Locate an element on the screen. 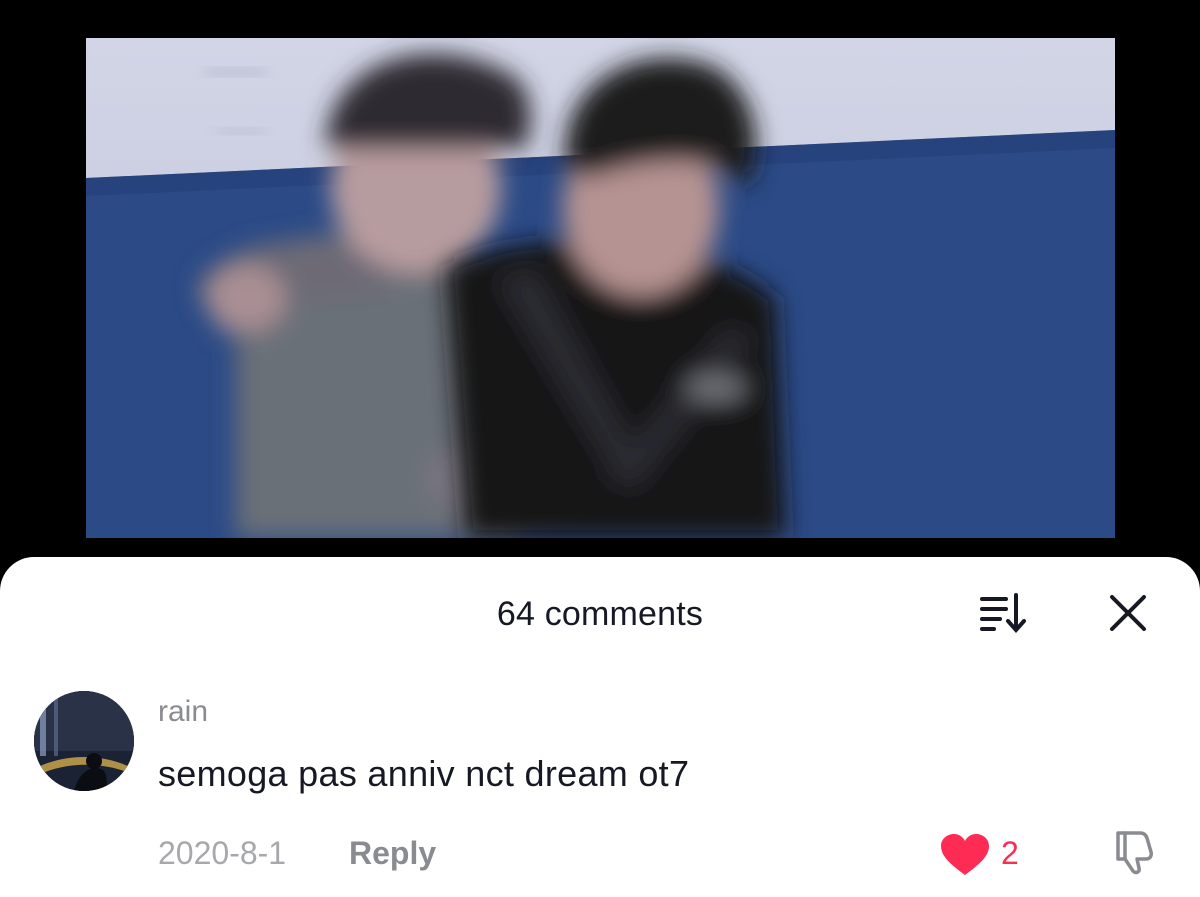 The height and width of the screenshot is (897, 1200). sort-button is located at coordinates (1003, 613).